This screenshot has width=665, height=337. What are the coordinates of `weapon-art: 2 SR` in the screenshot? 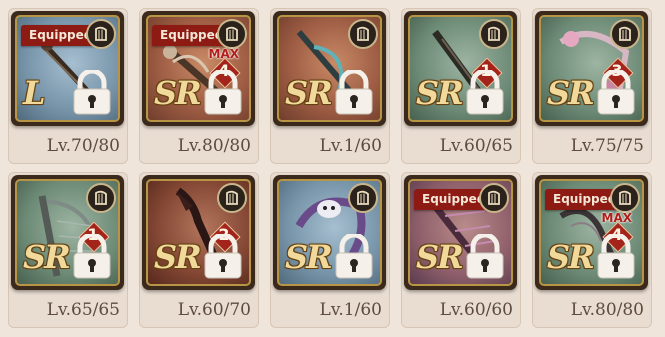 It's located at (198, 232).